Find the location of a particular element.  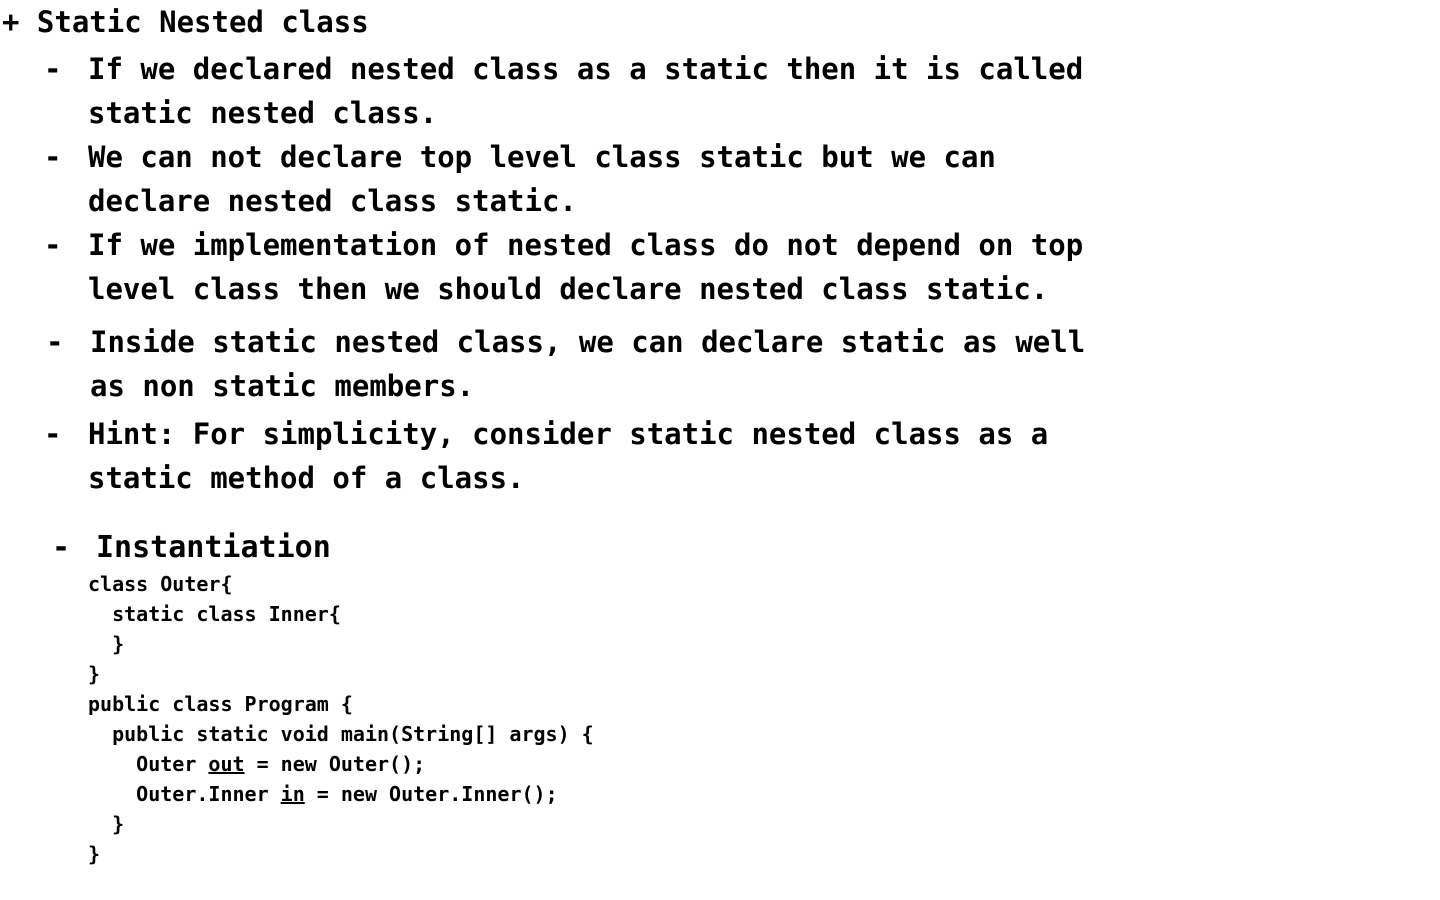

code-line: Outer.Inner in = new Outer.Inner(); is located at coordinates (341, 794).